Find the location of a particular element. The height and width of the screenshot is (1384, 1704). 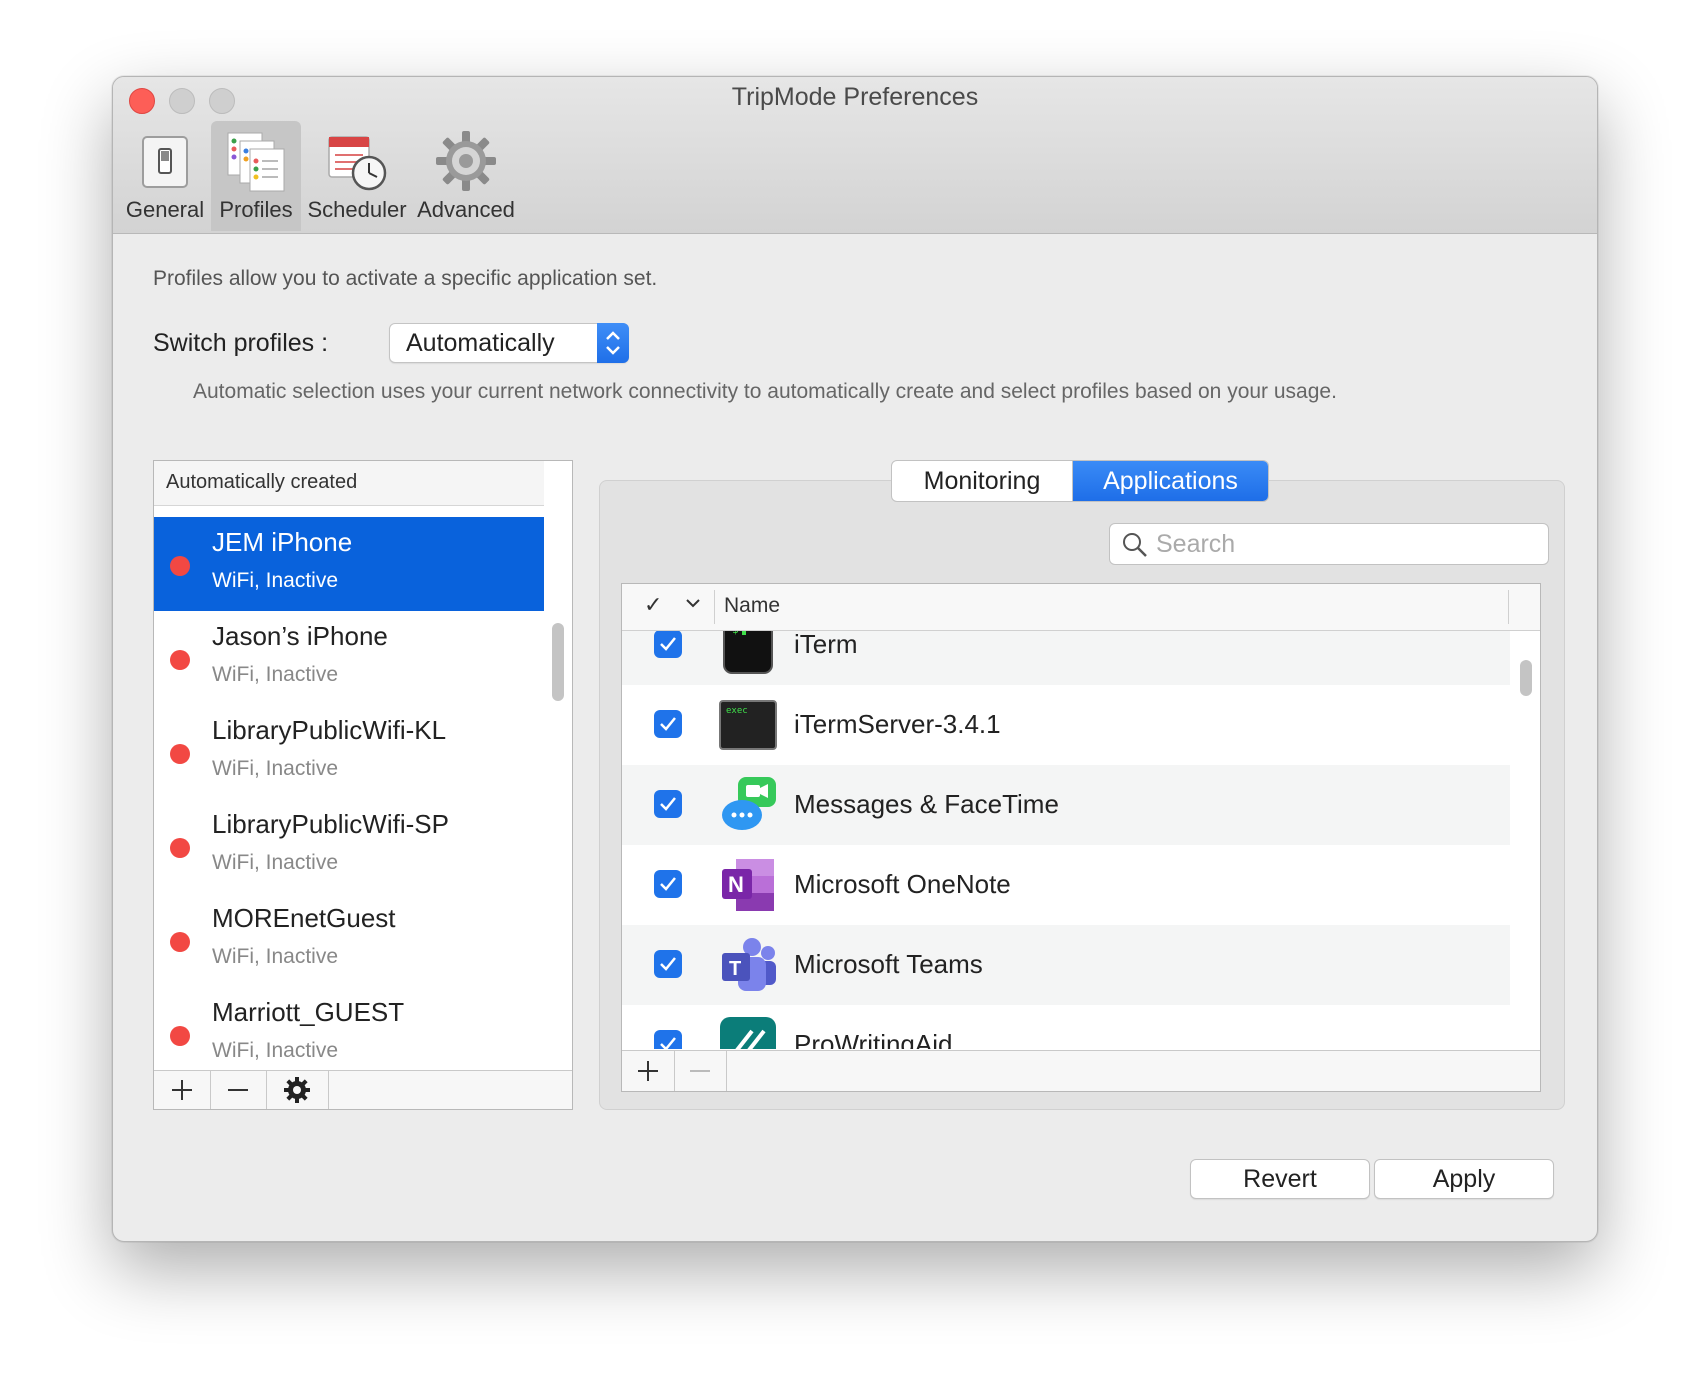

toolbar-advanced: Advanced is located at coordinates (466, 176).